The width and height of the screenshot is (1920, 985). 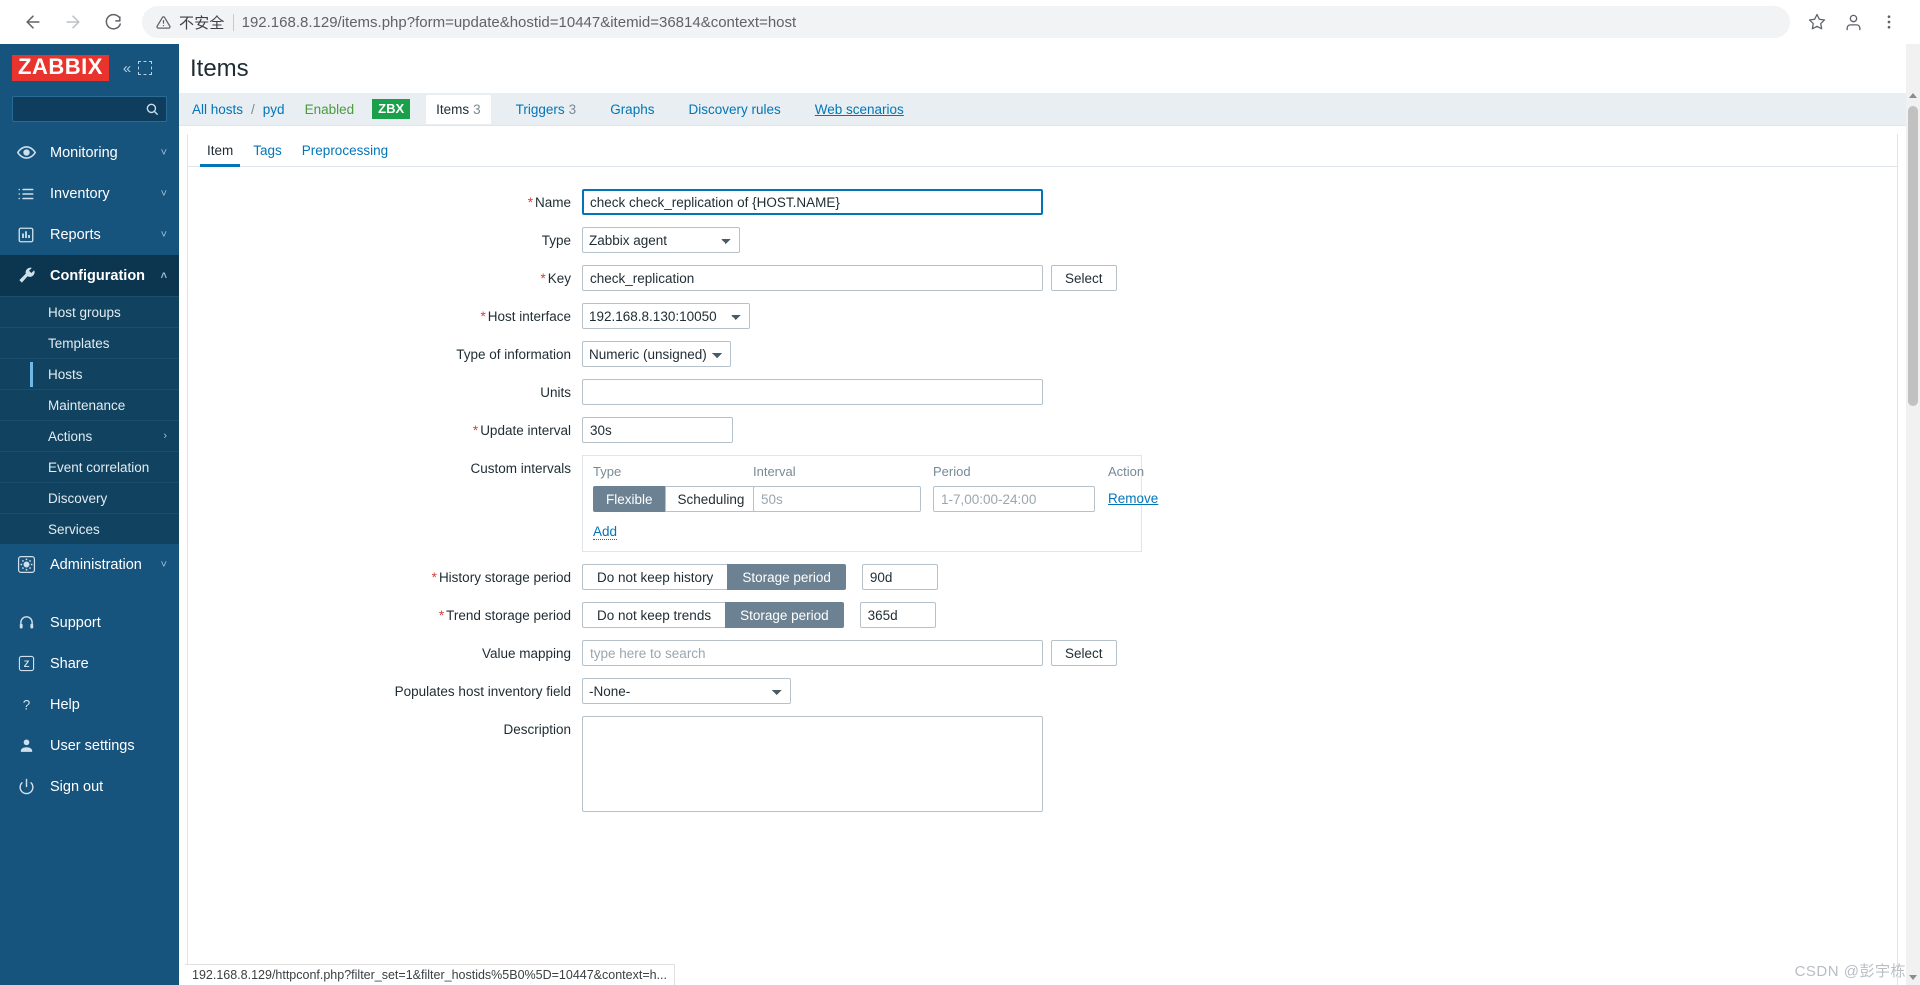 What do you see at coordinates (267, 154) in the screenshot?
I see `form-tab-tags: Tags` at bounding box center [267, 154].